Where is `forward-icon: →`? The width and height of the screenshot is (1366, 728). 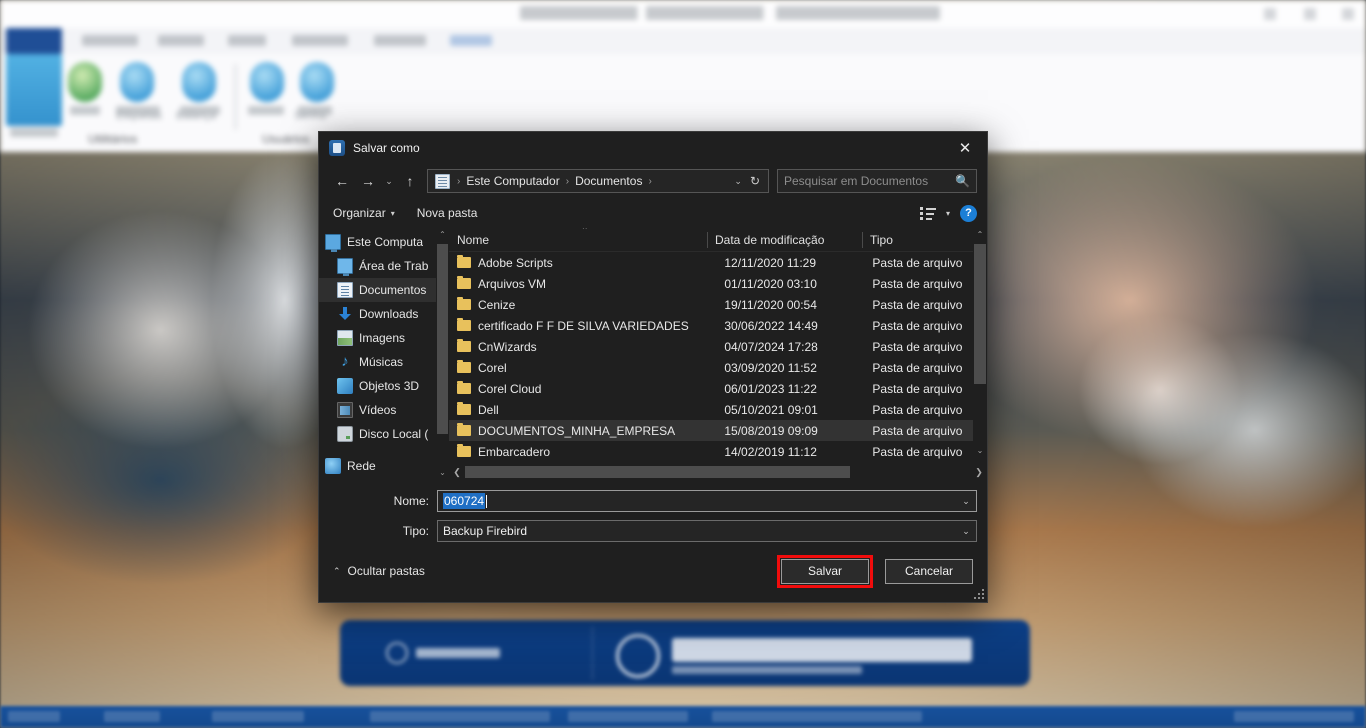 forward-icon: → is located at coordinates (368, 181).